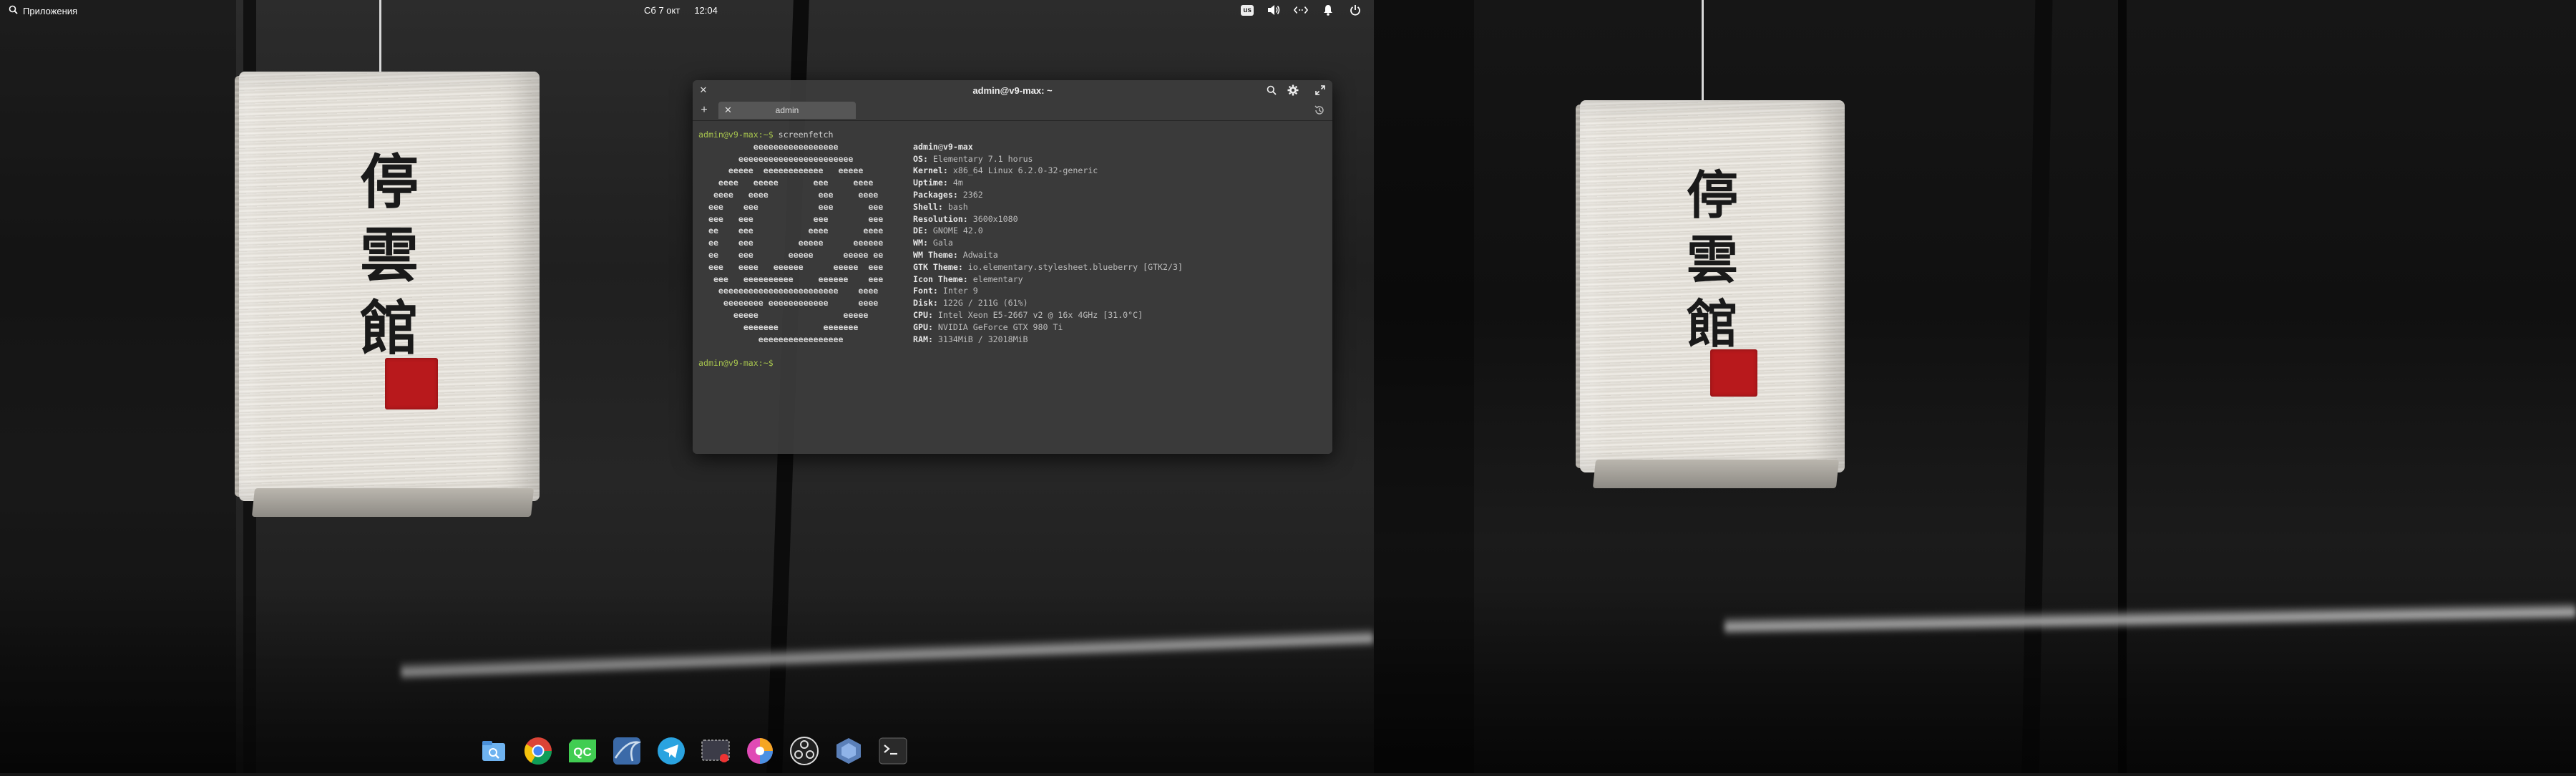 The image size is (2576, 776). What do you see at coordinates (1355, 10) in the screenshot?
I see `power-icon` at bounding box center [1355, 10].